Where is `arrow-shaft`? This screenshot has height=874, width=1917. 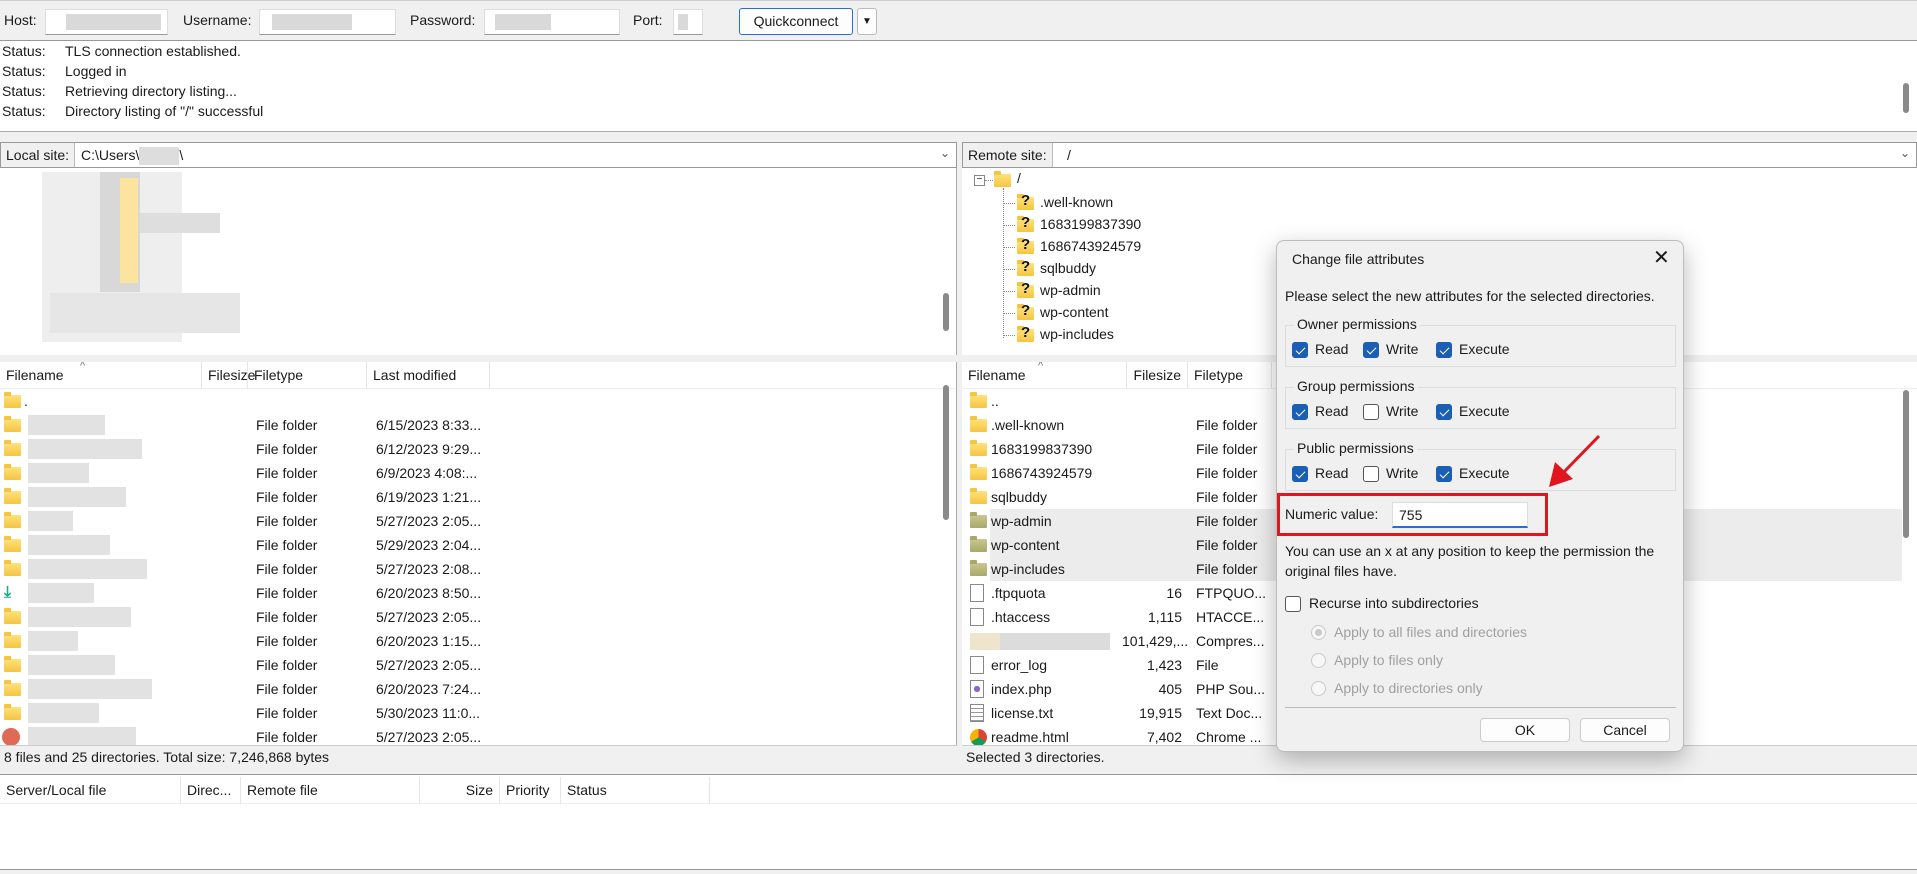 arrow-shaft is located at coordinates (1580, 455).